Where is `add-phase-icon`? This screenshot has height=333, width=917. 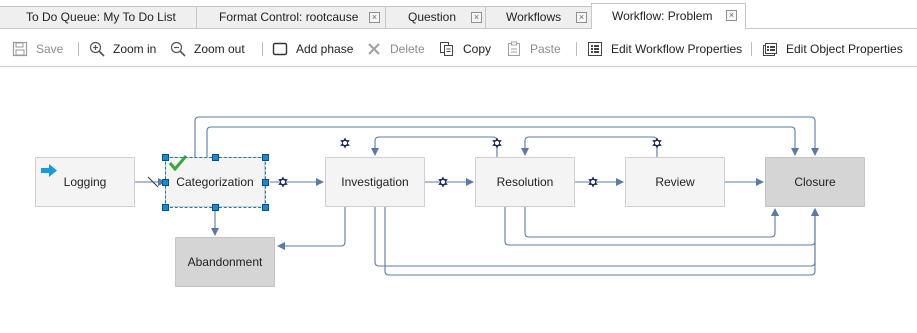 add-phase-icon is located at coordinates (280, 49).